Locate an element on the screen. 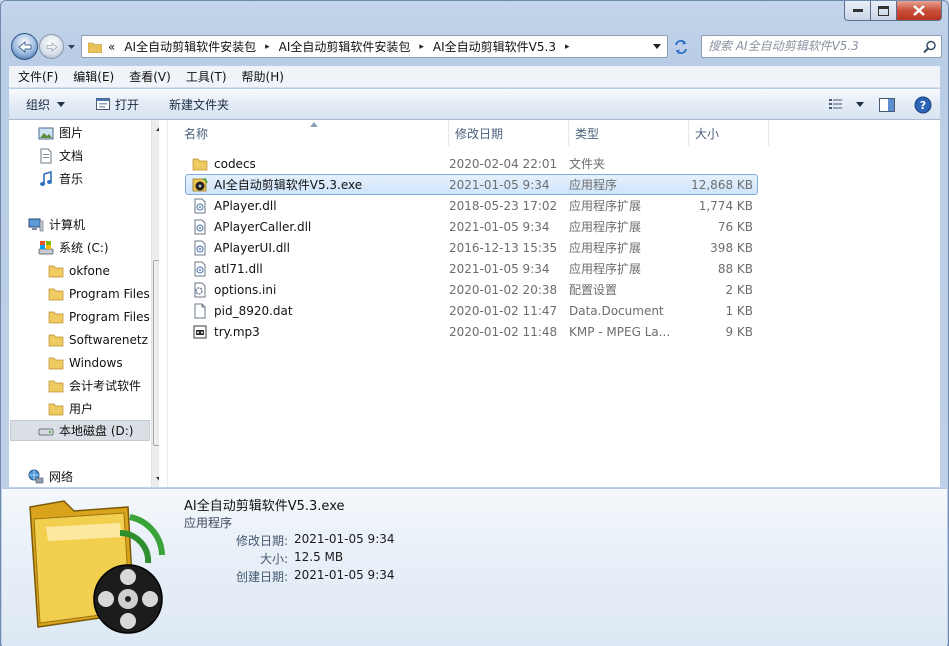 This screenshot has height=646, width=949. file-name: pid_8920.dat is located at coordinates (253, 310).